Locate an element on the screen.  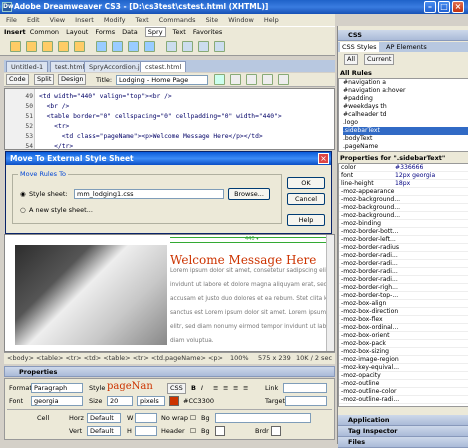
spry-accordion-icon is located at coordinates (203, 46).